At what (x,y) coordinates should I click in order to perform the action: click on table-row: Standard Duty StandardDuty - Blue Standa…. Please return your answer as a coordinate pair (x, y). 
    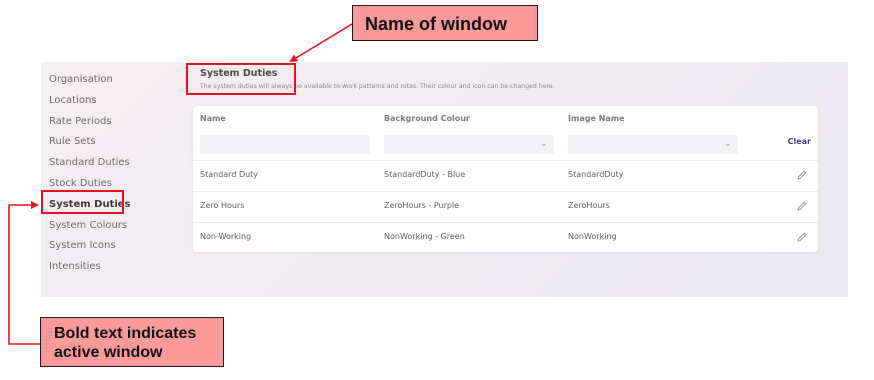
    Looking at the image, I should click on (505, 176).